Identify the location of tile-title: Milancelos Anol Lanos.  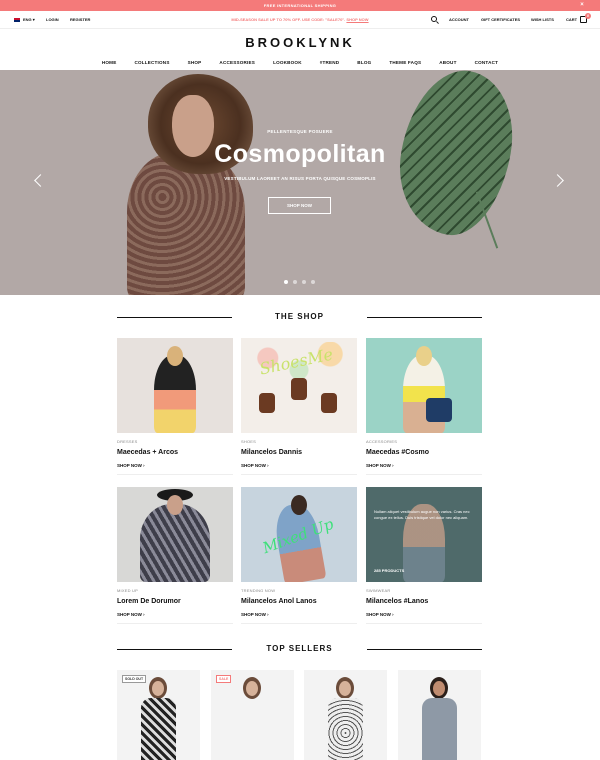
(279, 601).